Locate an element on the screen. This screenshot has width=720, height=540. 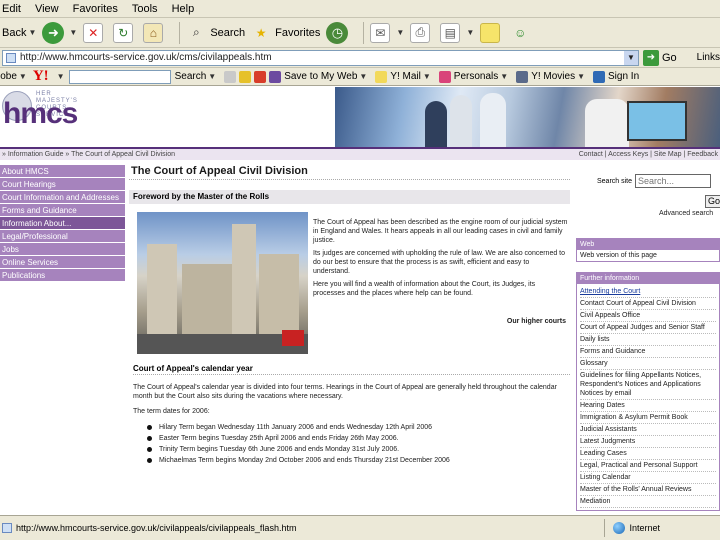
site-search: Search site is located at coordinates (648, 181).